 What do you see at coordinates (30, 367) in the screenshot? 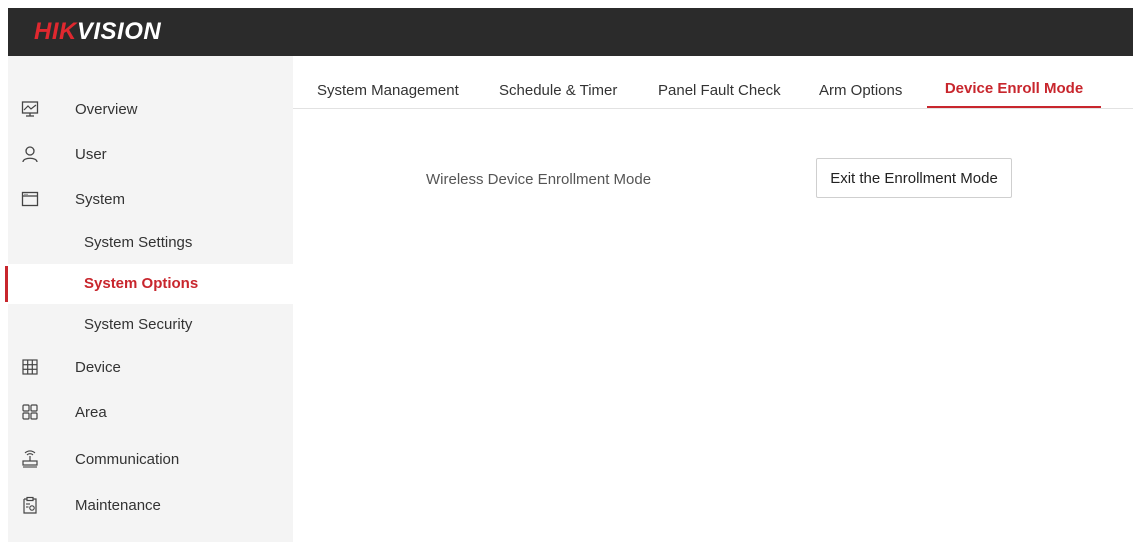
I see `device-grid-icon` at bounding box center [30, 367].